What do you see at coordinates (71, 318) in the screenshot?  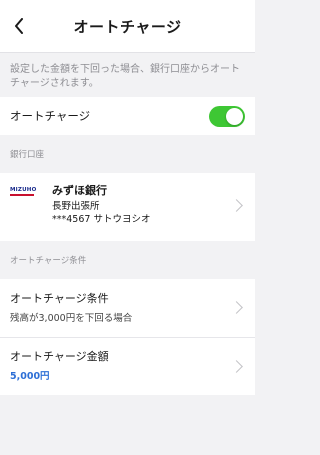 I see `charge-condition-value: 残高が3,000円を下回る場合` at bounding box center [71, 318].